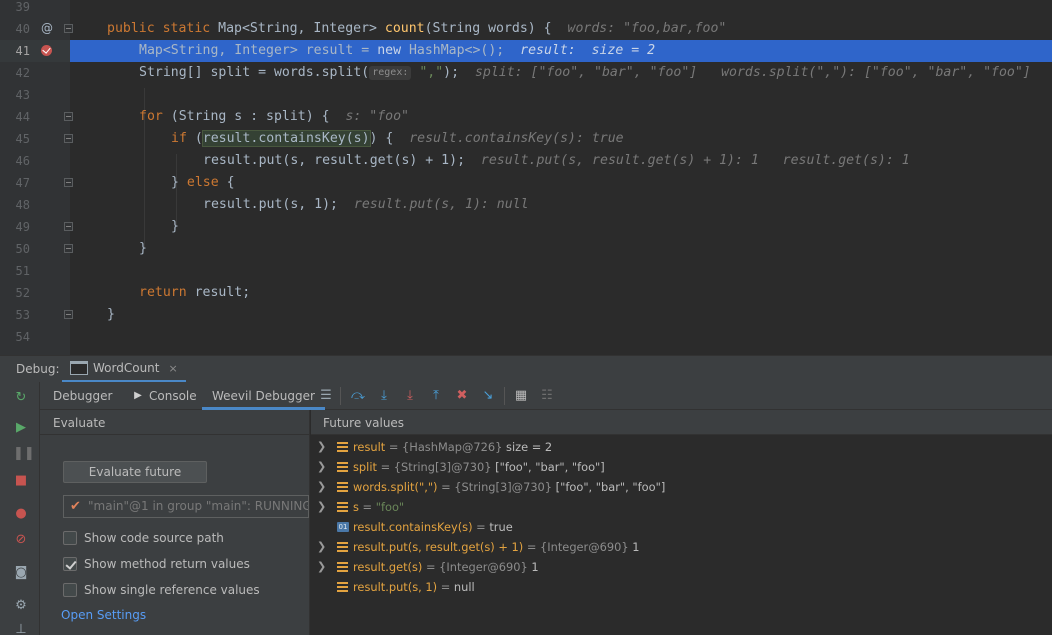  Describe the element at coordinates (395, 487) in the screenshot. I see `variable-name: words.split(",")` at that location.